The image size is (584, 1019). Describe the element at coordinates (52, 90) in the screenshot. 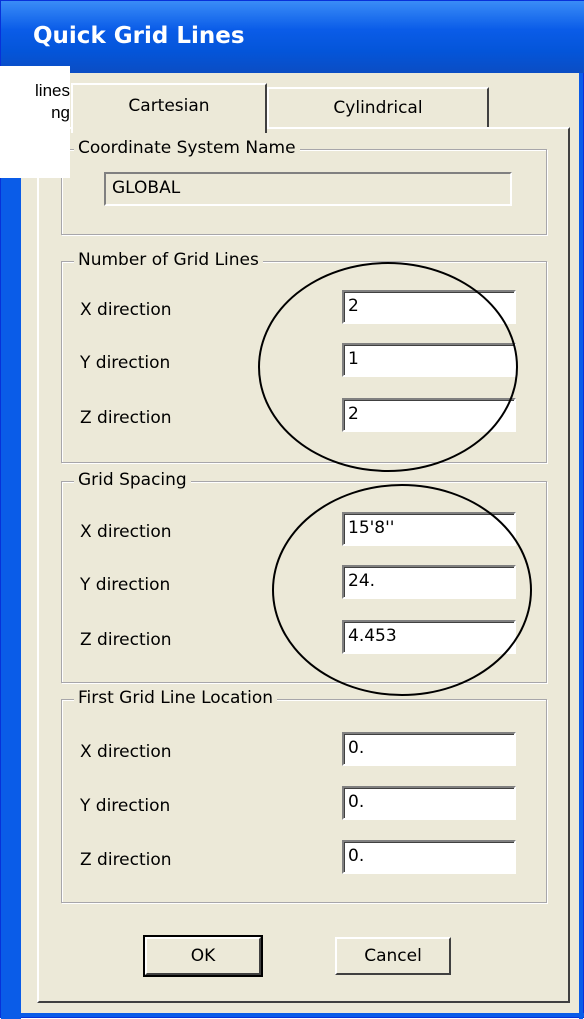

I see `annotation-line-1: lines` at that location.